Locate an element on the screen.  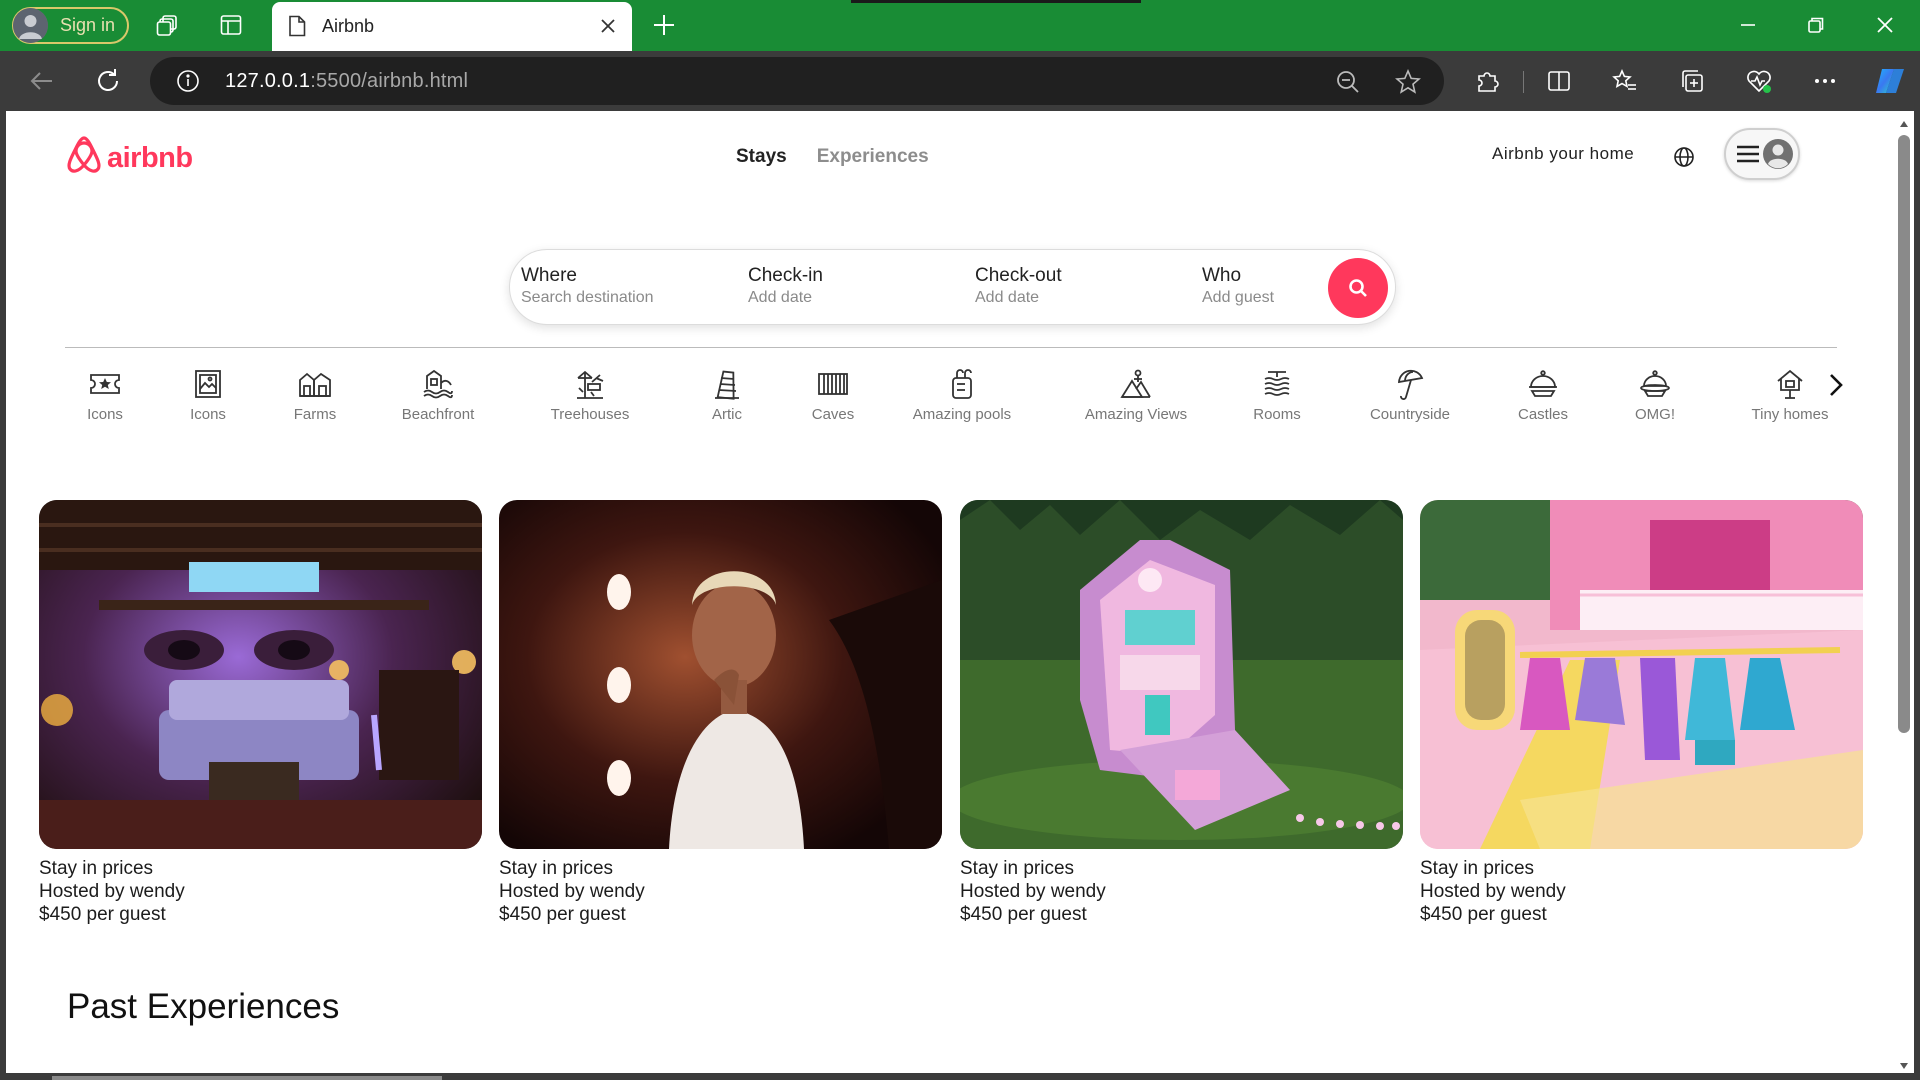
category-castles: Castles is located at coordinates (1543, 394).